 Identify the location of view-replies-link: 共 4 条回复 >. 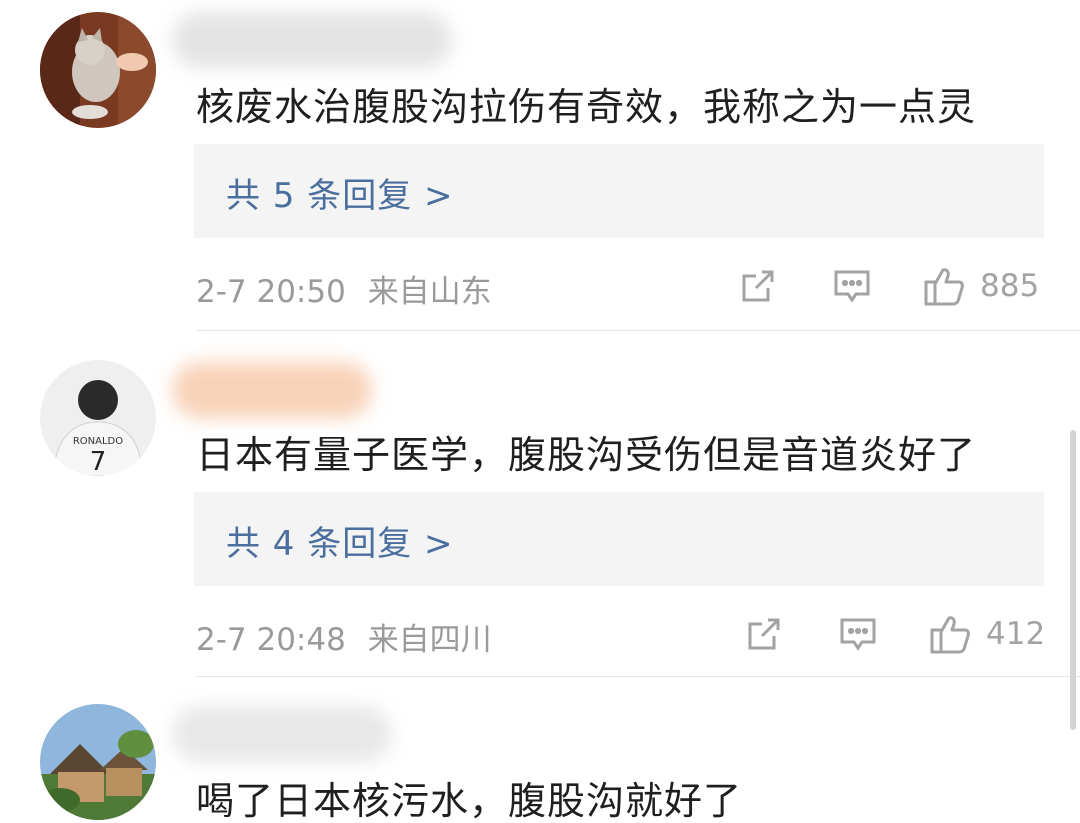
(340, 540).